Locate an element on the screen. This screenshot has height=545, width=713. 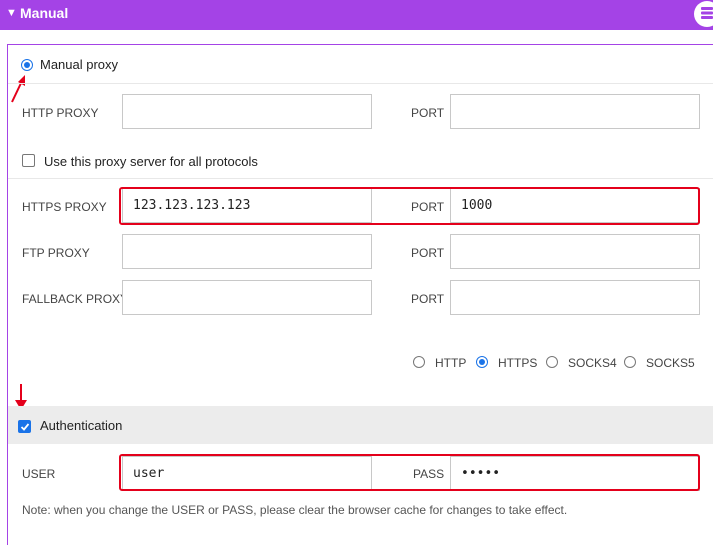
all-protocols-label: Use this proxy server for all protocols is located at coordinates (151, 161).